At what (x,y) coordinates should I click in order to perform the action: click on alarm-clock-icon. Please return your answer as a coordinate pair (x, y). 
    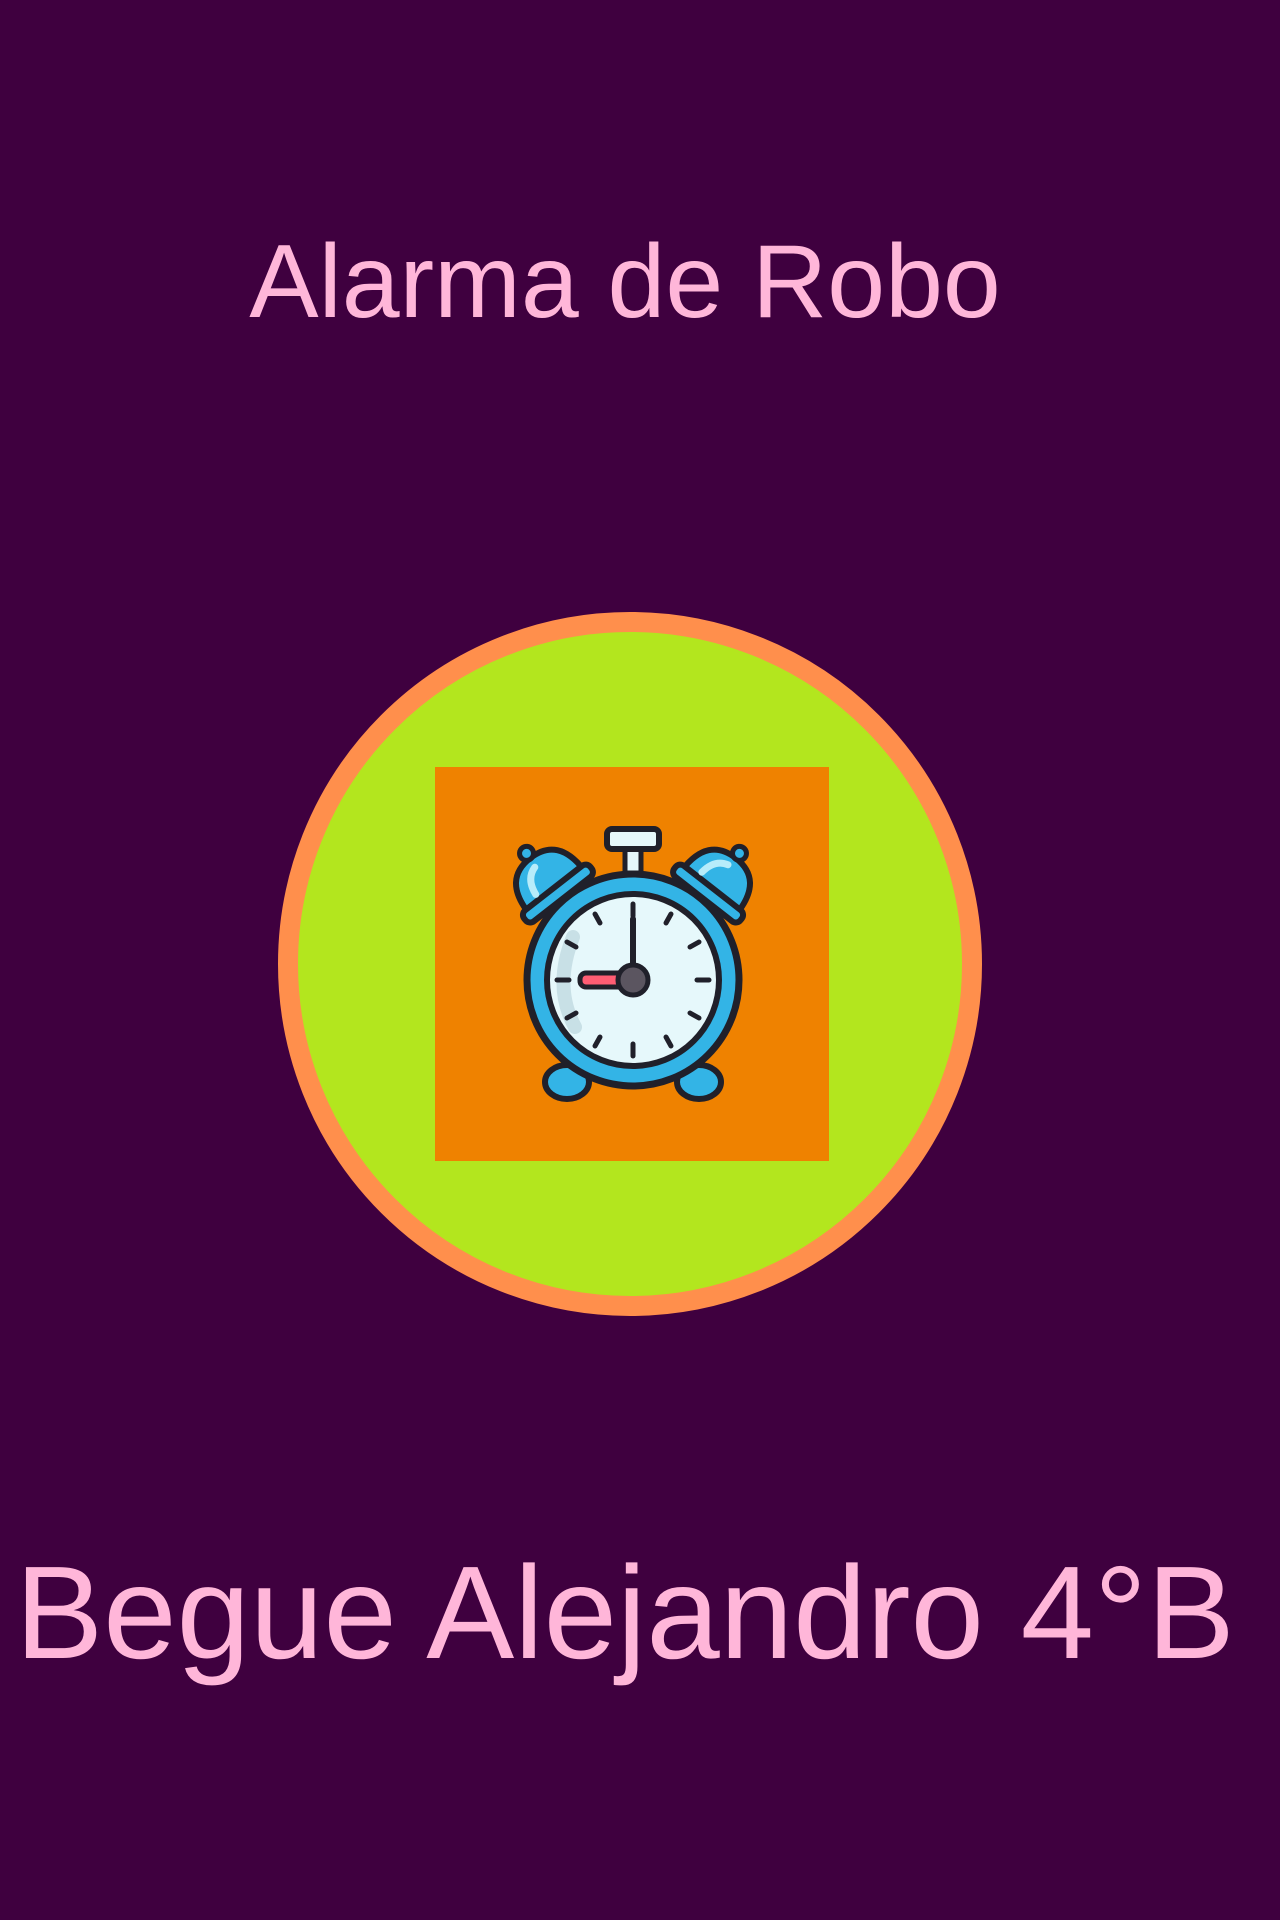
    Looking at the image, I should click on (633, 964).